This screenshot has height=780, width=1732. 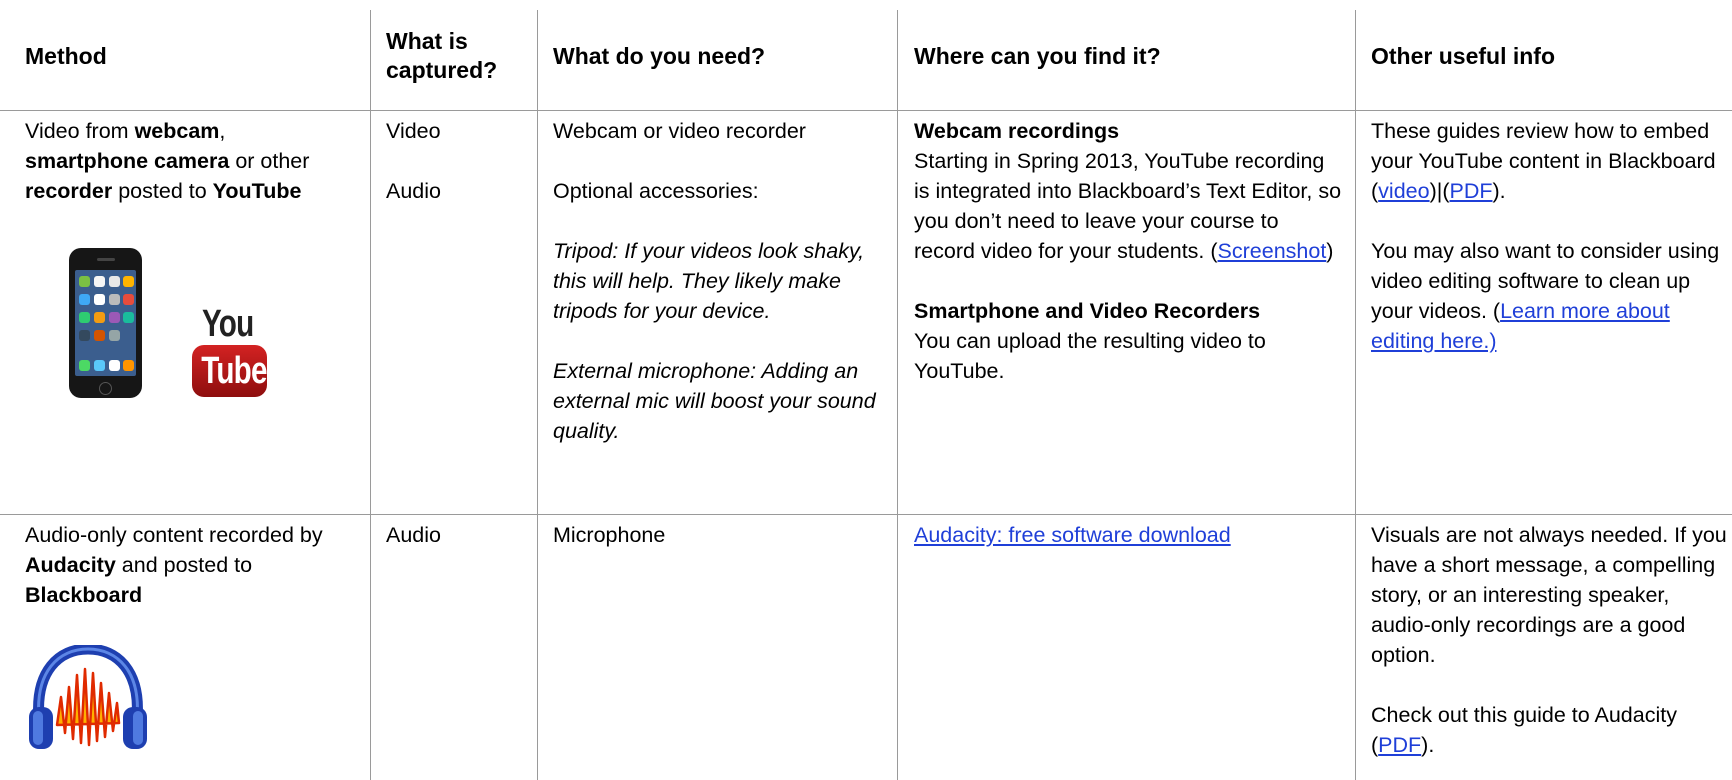 I want to click on row2-where: Audacity: free software download, so click(x=1129, y=535).